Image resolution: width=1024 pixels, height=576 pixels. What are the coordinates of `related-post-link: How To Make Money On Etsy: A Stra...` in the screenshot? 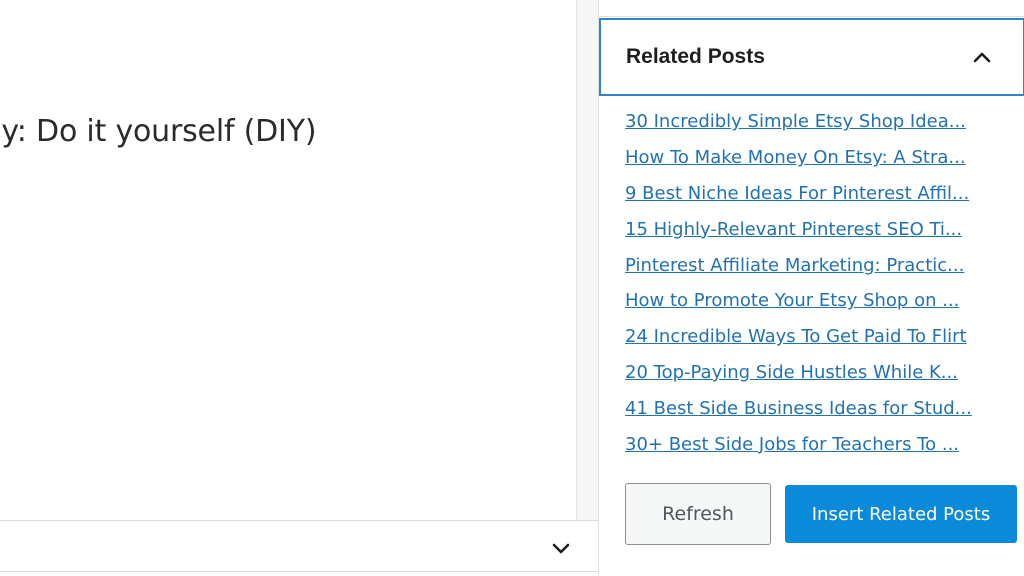 It's located at (811, 157).